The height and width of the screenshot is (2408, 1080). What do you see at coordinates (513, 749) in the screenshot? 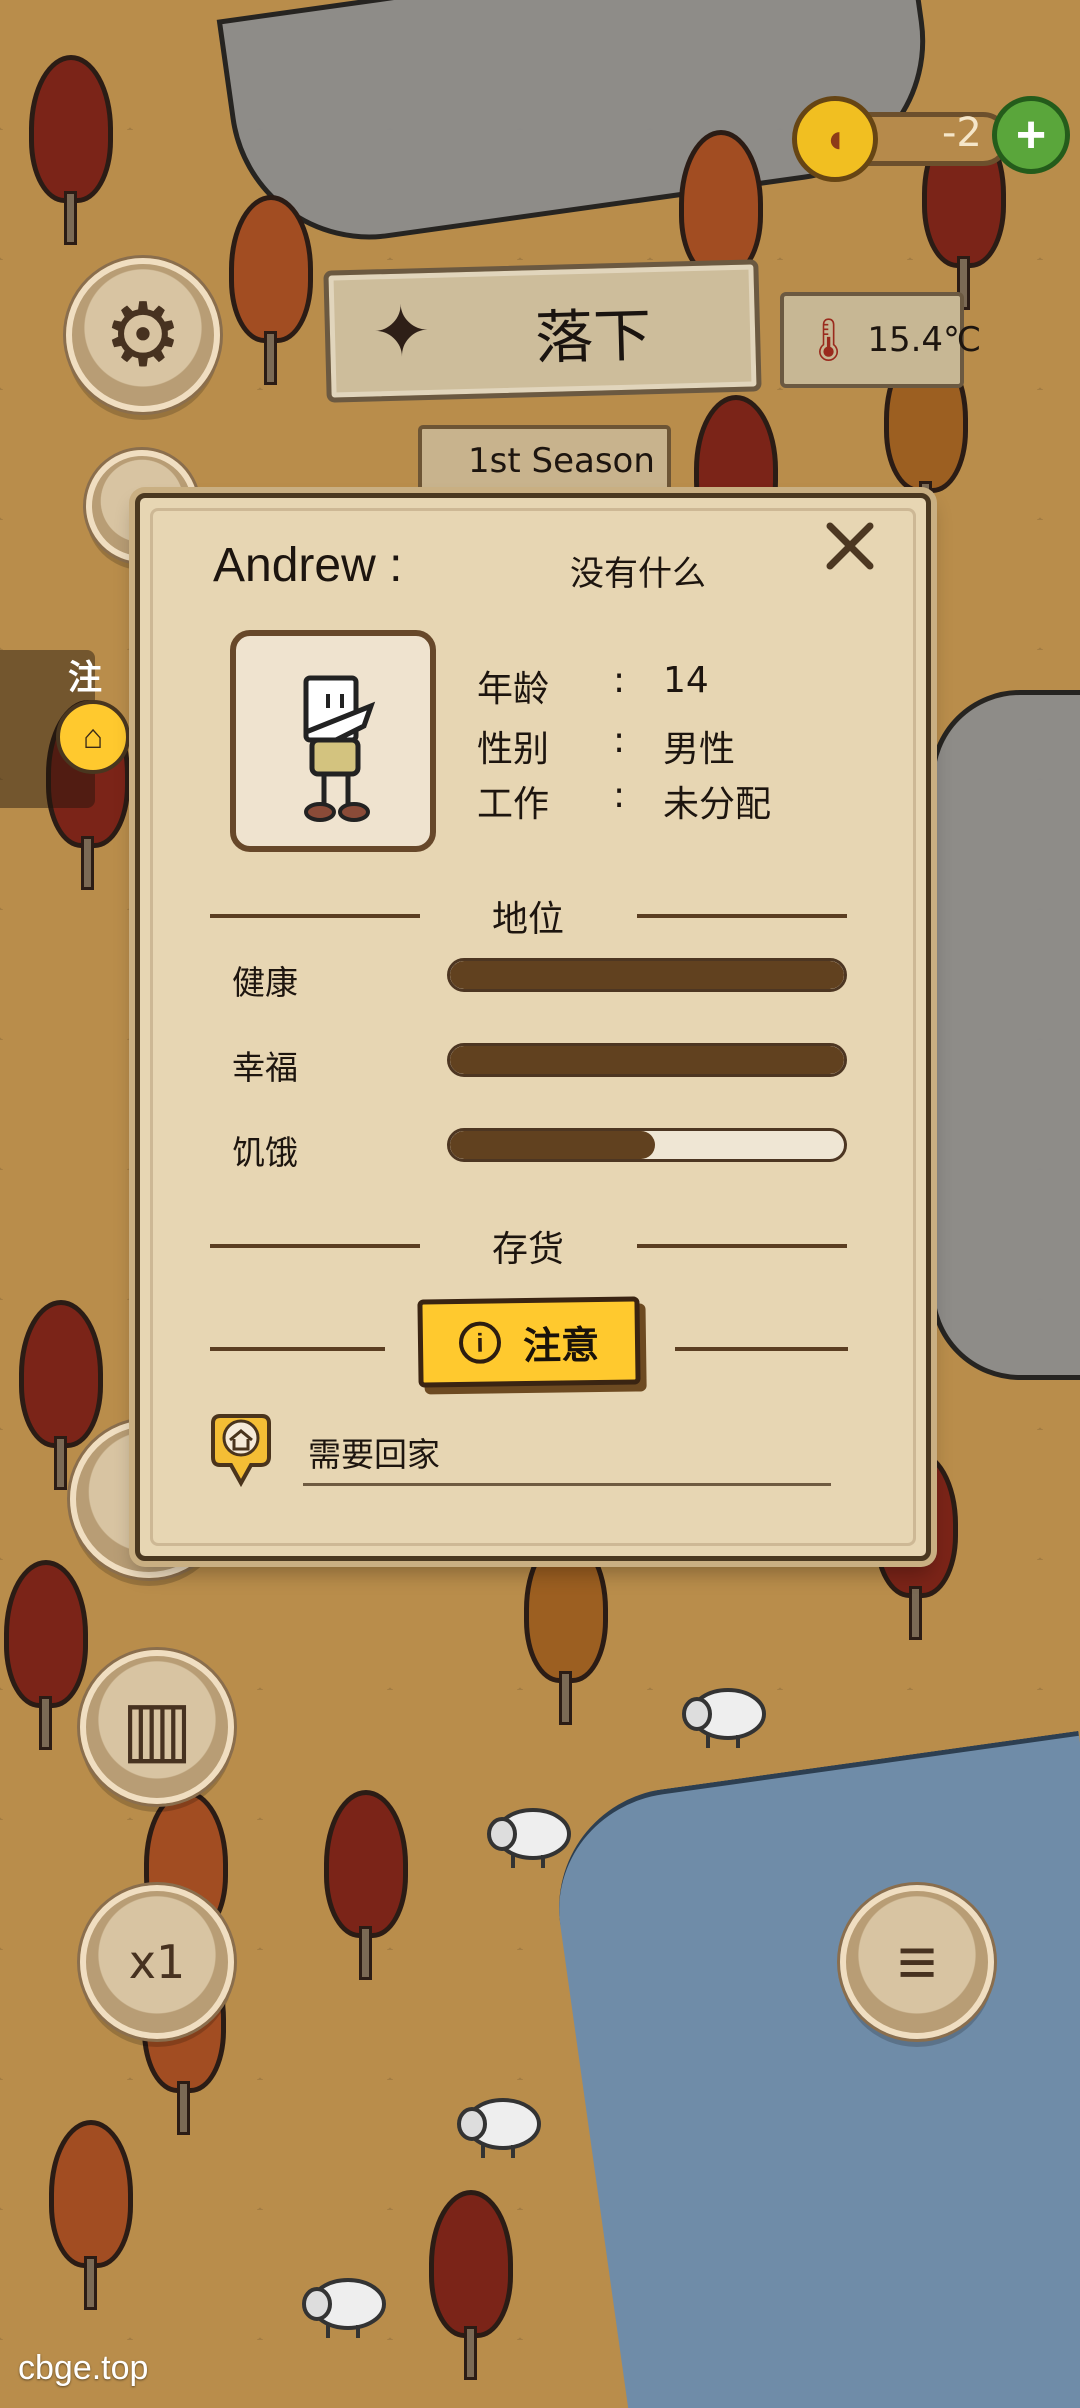
I see `gender-label: 性别` at bounding box center [513, 749].